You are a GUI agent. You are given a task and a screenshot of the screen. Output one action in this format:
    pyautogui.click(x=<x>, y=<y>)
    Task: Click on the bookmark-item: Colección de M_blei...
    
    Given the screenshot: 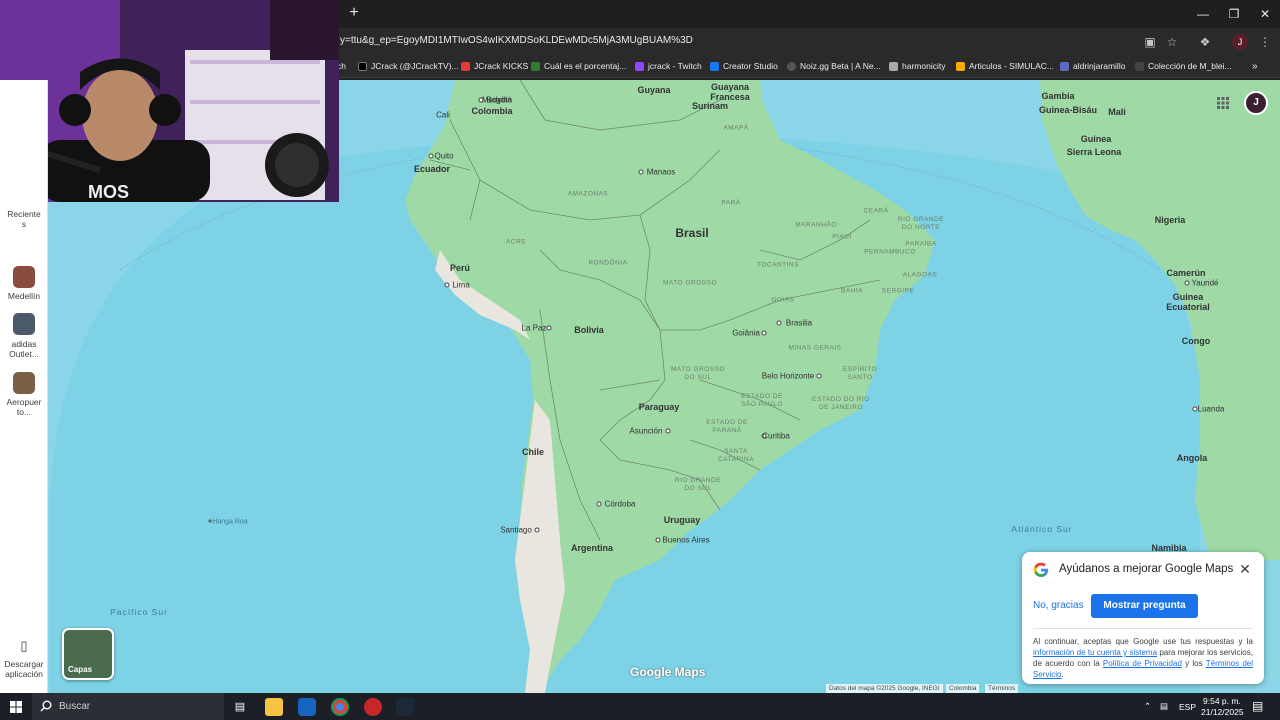 What is the action you would take?
    pyautogui.click(x=1183, y=66)
    